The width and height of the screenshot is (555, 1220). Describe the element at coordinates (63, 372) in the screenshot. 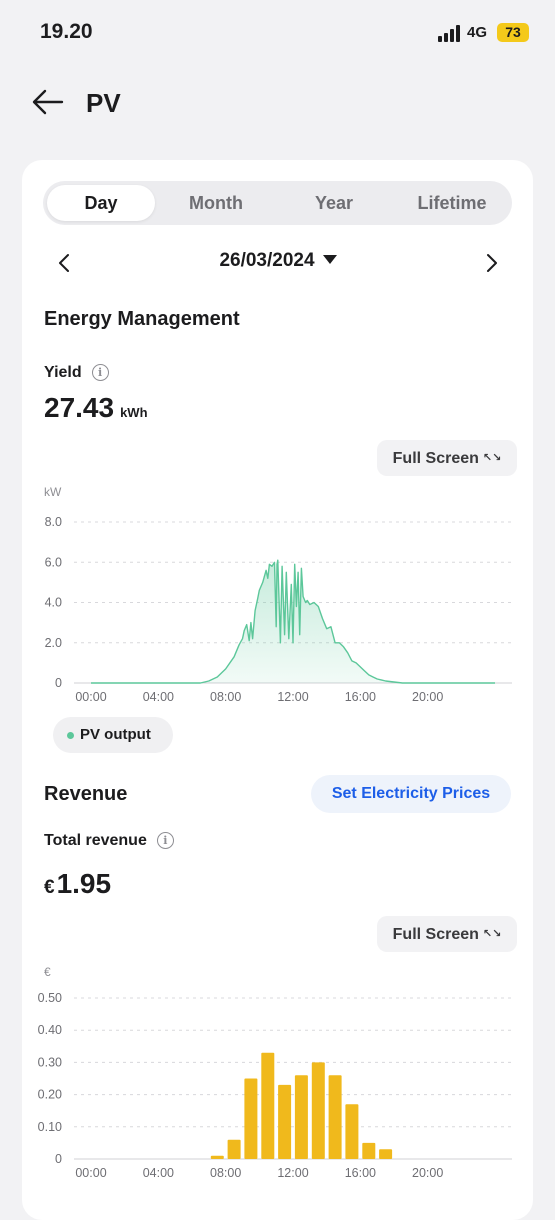

I see `yield-label: Yield` at that location.